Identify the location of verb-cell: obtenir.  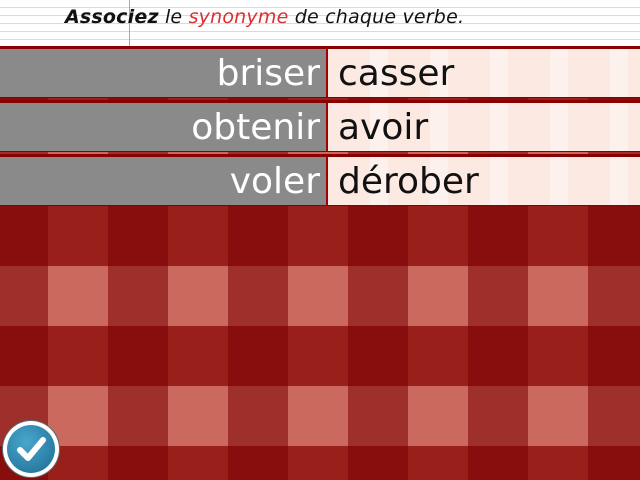
(164, 127).